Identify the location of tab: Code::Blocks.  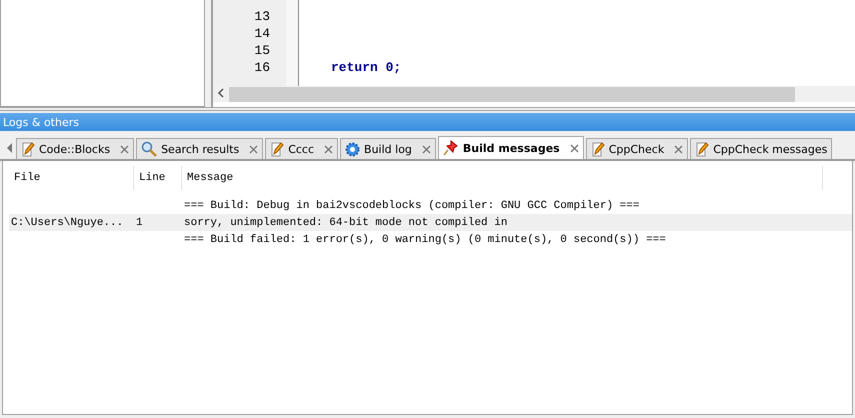
(75, 148).